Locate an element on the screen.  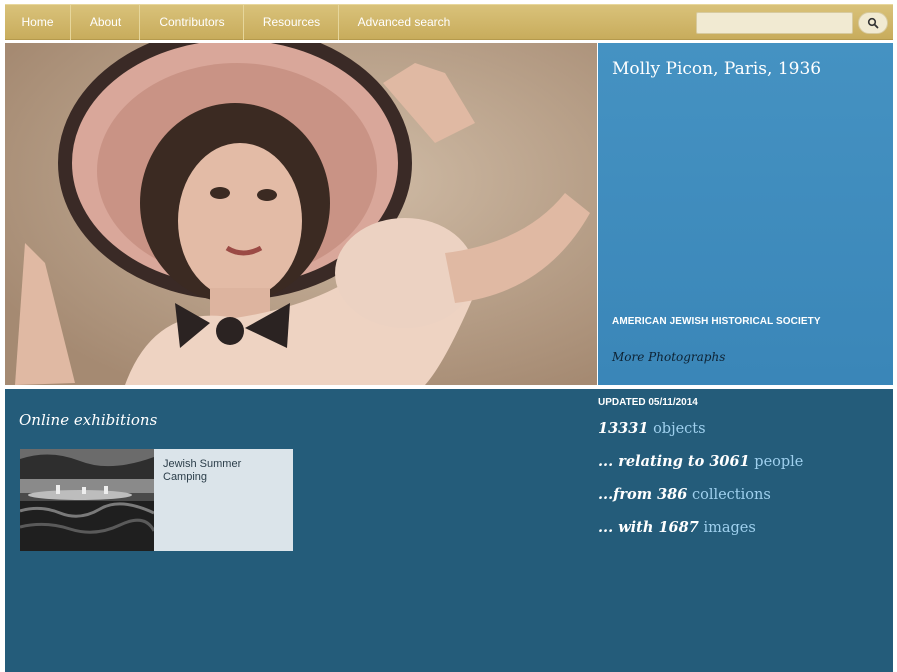
search-icon is located at coordinates (873, 23).